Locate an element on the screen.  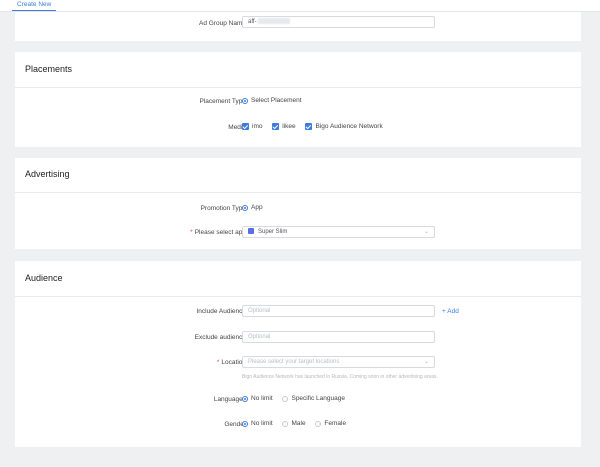
gender-radios: No limit Male Female is located at coordinates (298, 423).